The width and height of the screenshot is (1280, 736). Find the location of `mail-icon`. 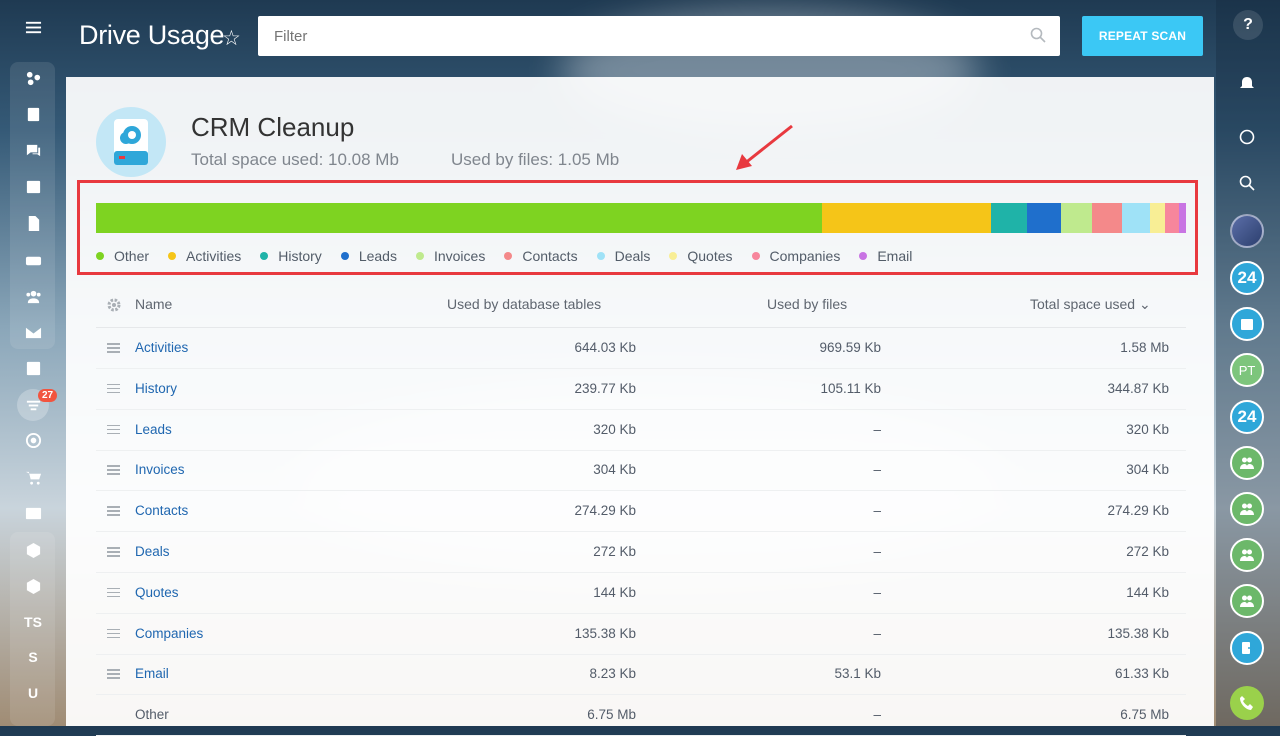

mail-icon is located at coordinates (33, 332).